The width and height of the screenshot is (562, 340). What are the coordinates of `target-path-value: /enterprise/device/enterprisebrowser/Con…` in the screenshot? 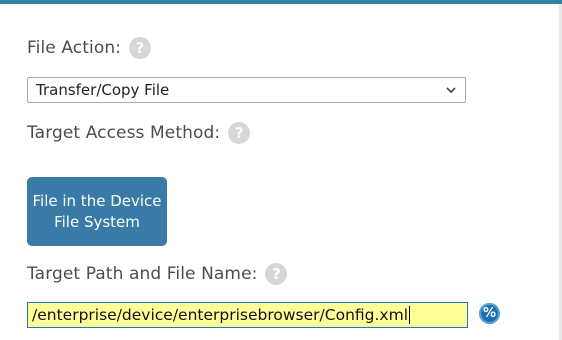 It's located at (220, 315).